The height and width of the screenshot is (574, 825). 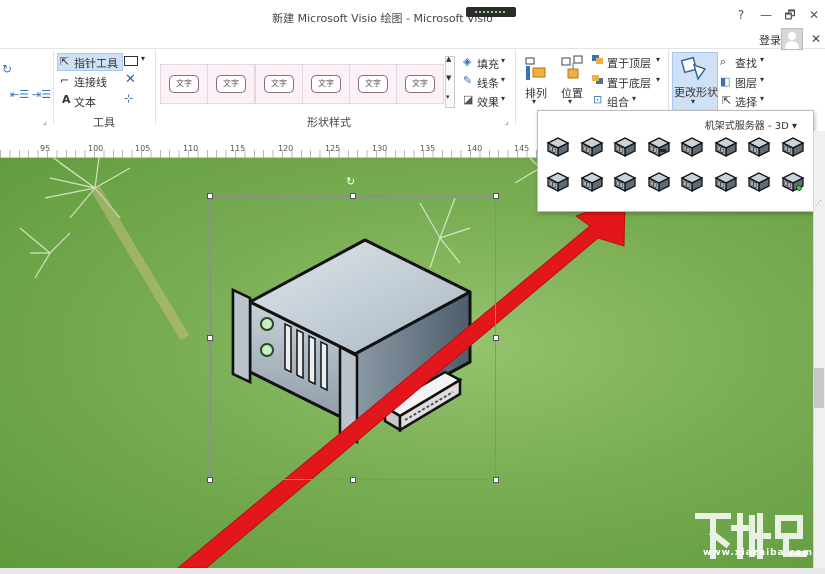 What do you see at coordinates (448, 97) in the screenshot?
I see `gallery-more-icon: ▾` at bounding box center [448, 97].